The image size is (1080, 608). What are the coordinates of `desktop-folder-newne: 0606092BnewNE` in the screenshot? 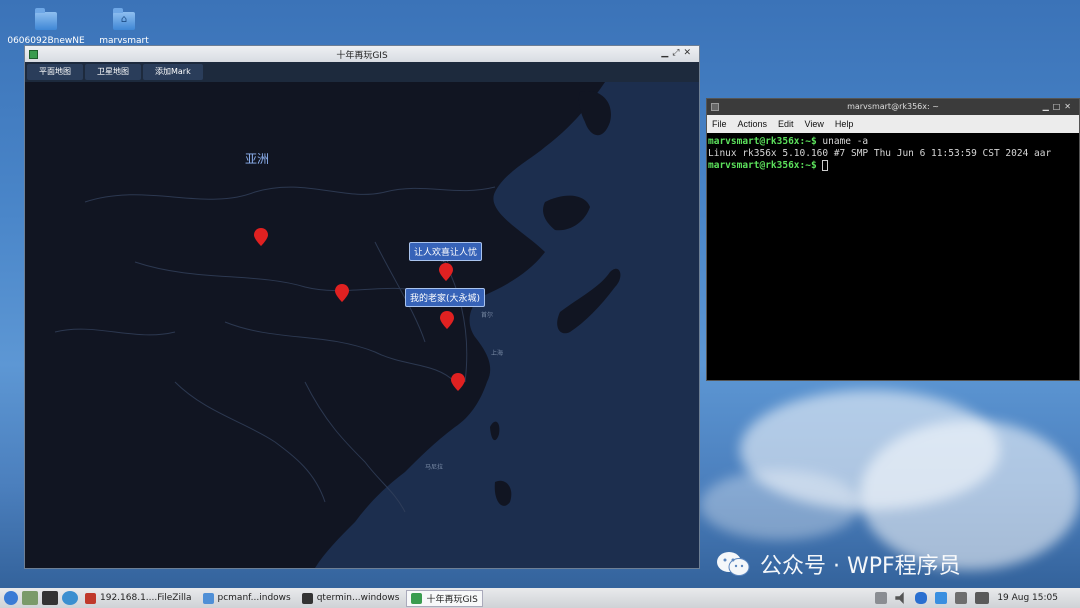 It's located at (46, 27).